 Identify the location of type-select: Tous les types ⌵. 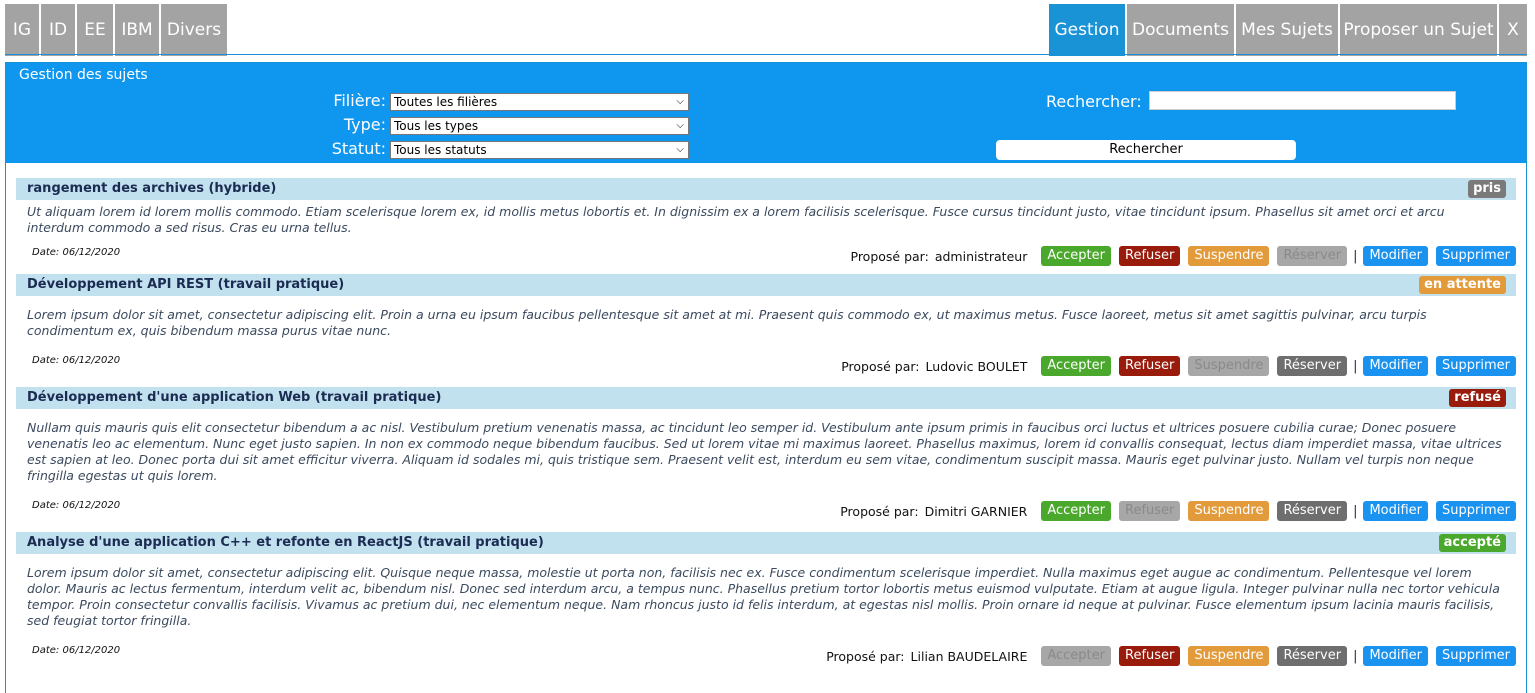
(539, 126).